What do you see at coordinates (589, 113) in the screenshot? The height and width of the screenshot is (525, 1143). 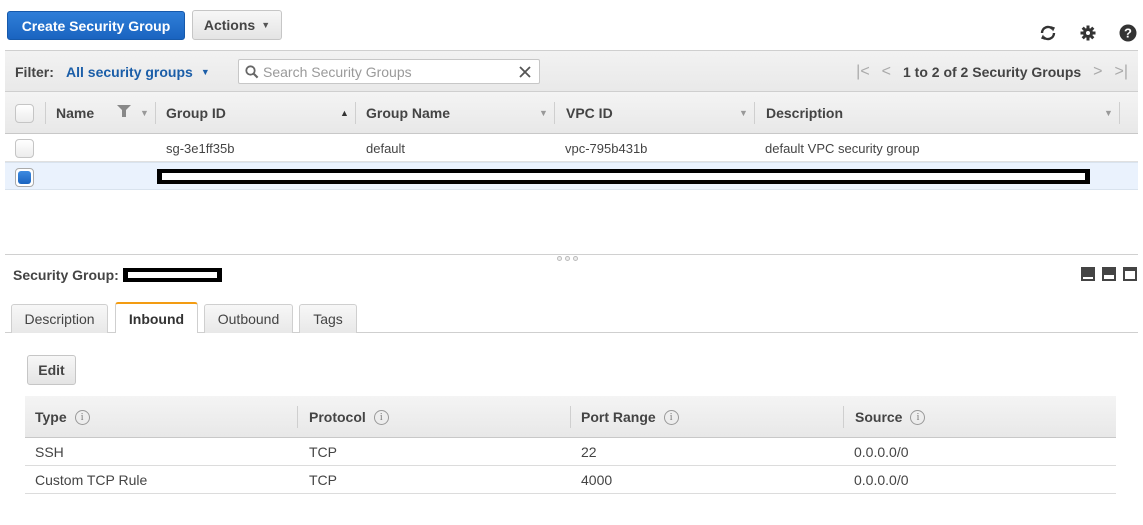 I see `column-header-vpc-id: VPC ID` at bounding box center [589, 113].